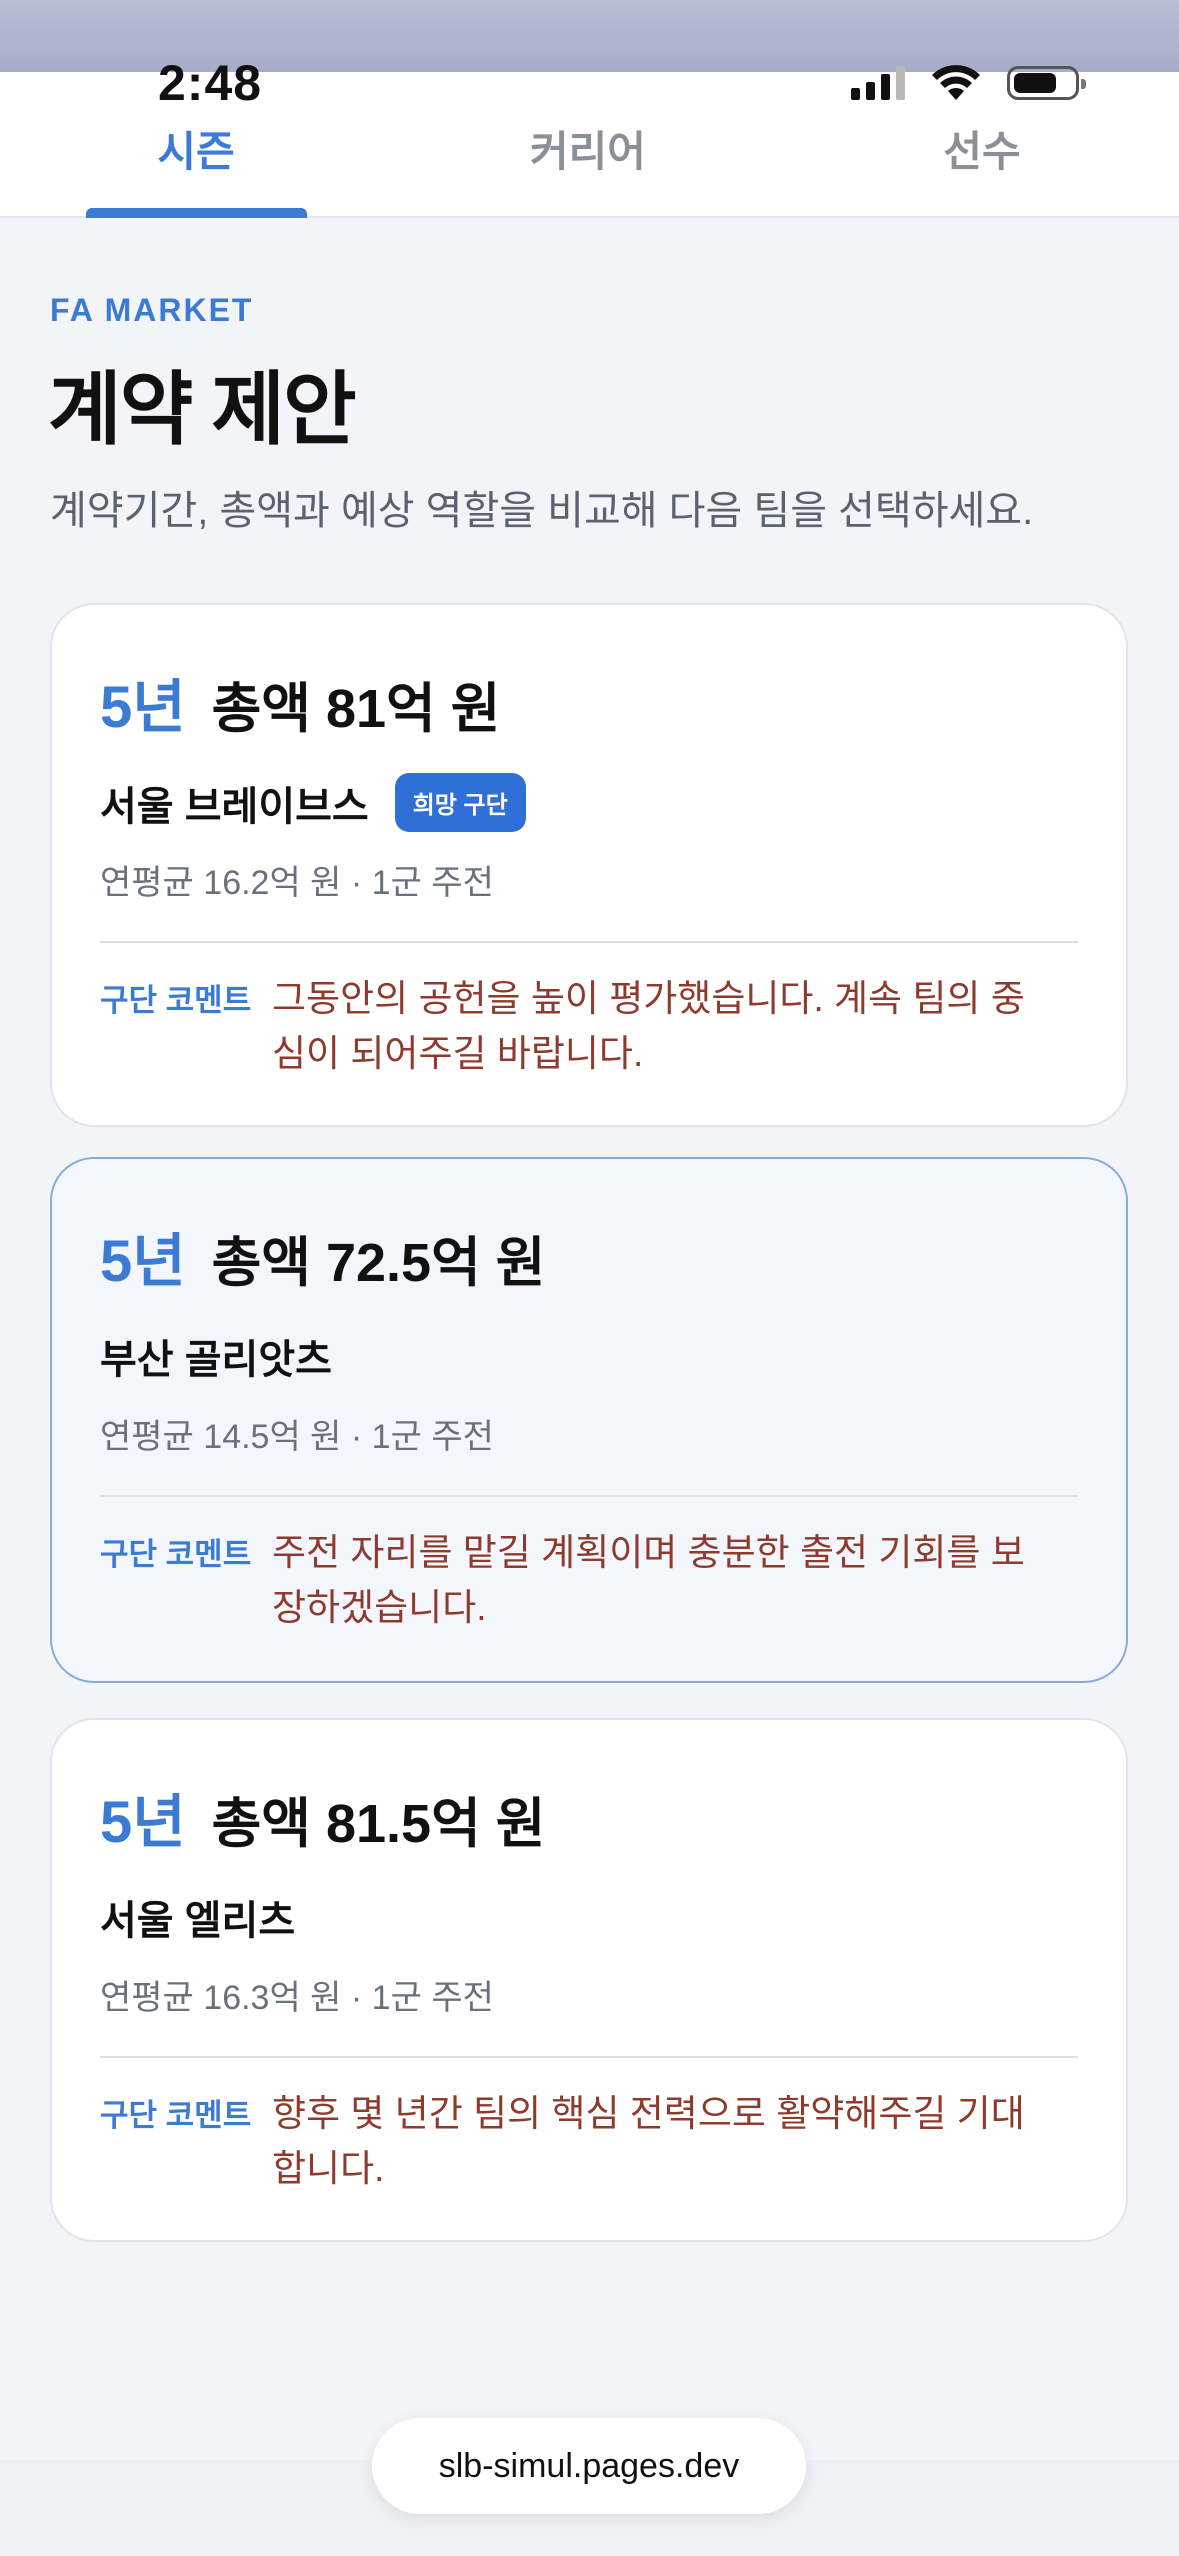  What do you see at coordinates (956, 82) in the screenshot?
I see `wifi-icon` at bounding box center [956, 82].